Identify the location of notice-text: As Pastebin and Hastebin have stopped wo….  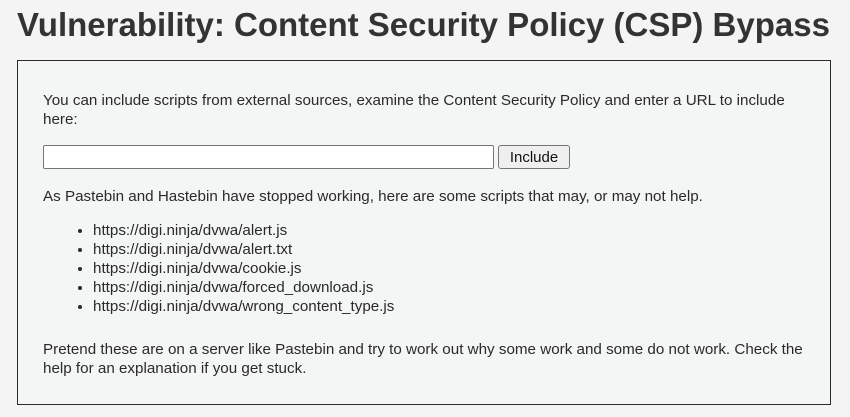
(373, 196).